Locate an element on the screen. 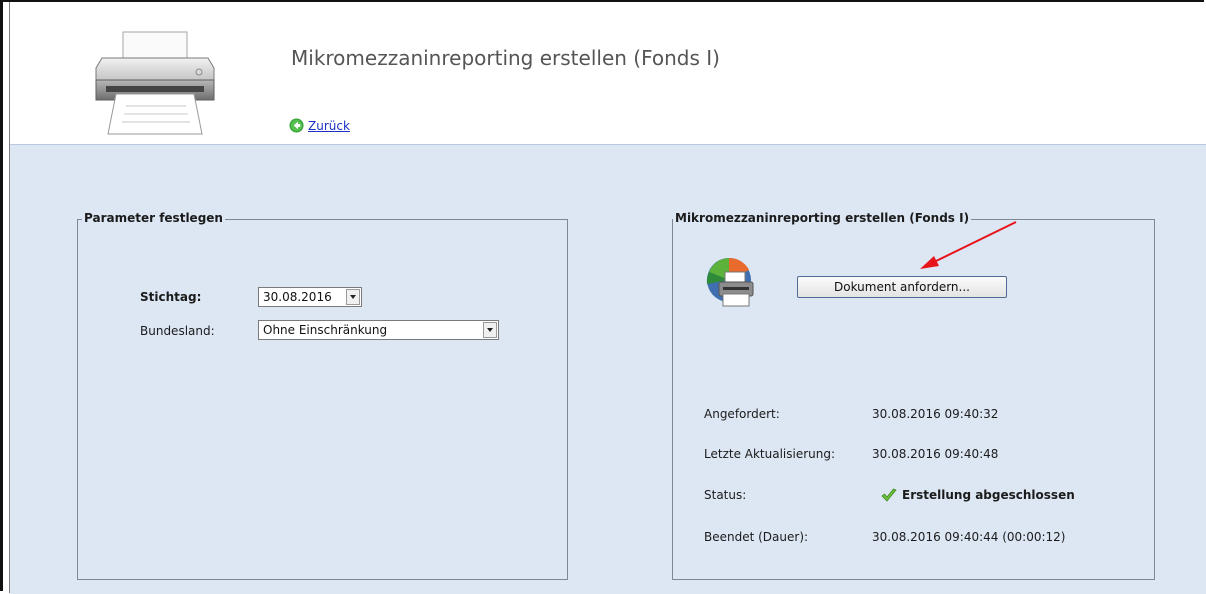 This screenshot has width=1206, height=594. stichtag-label: Stichtag: is located at coordinates (171, 297).